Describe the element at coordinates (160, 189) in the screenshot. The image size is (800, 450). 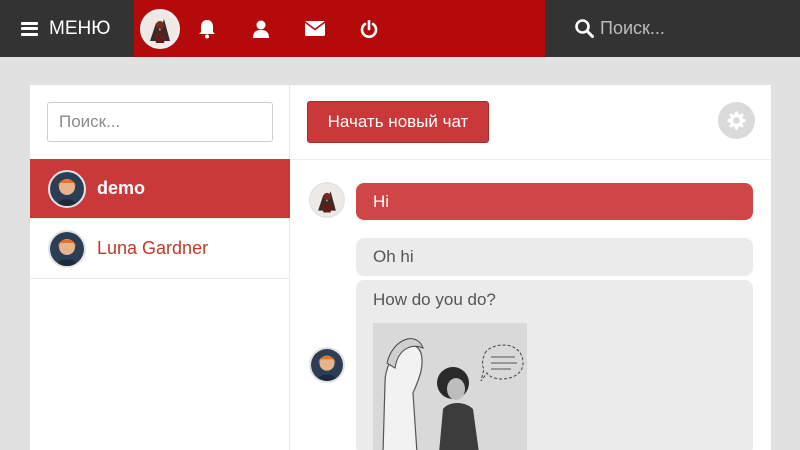
I see `contact-item-demo: demo` at that location.